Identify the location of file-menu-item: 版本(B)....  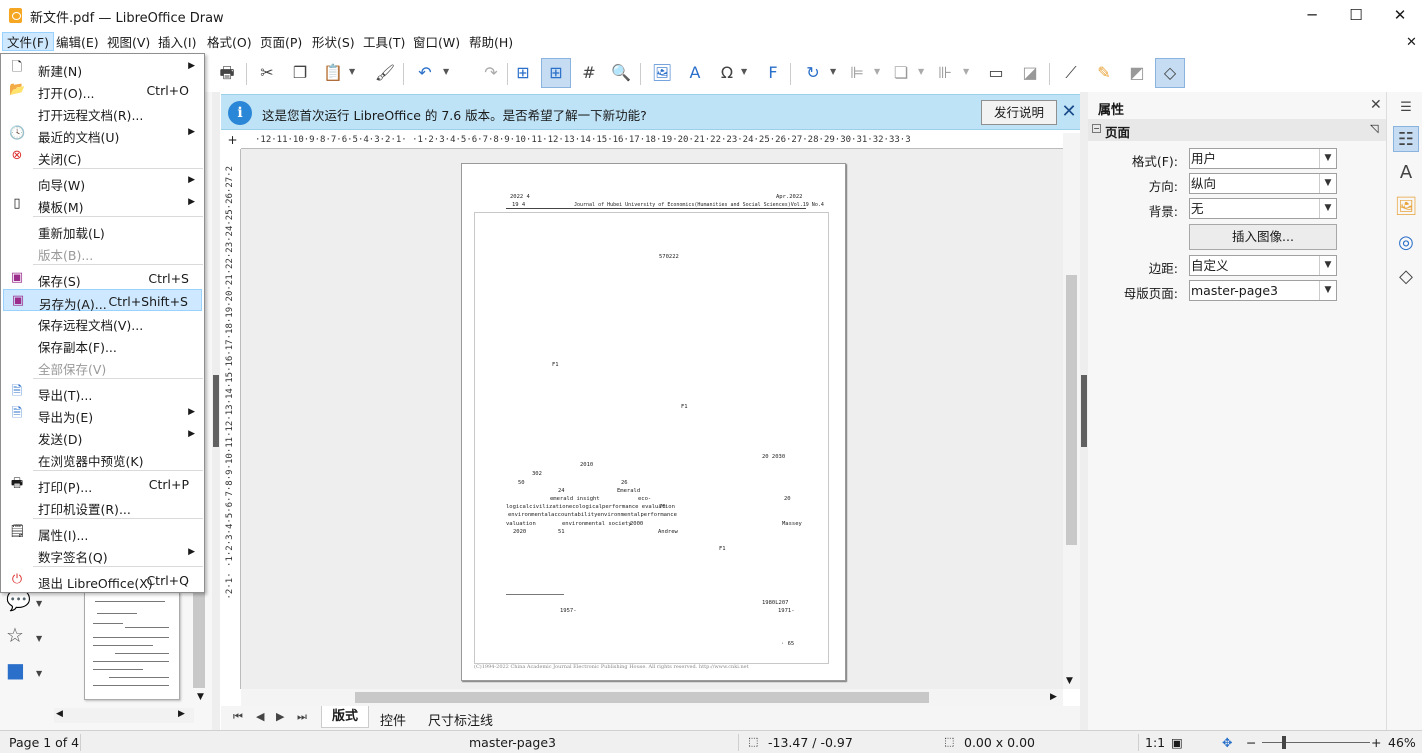
(102, 252).